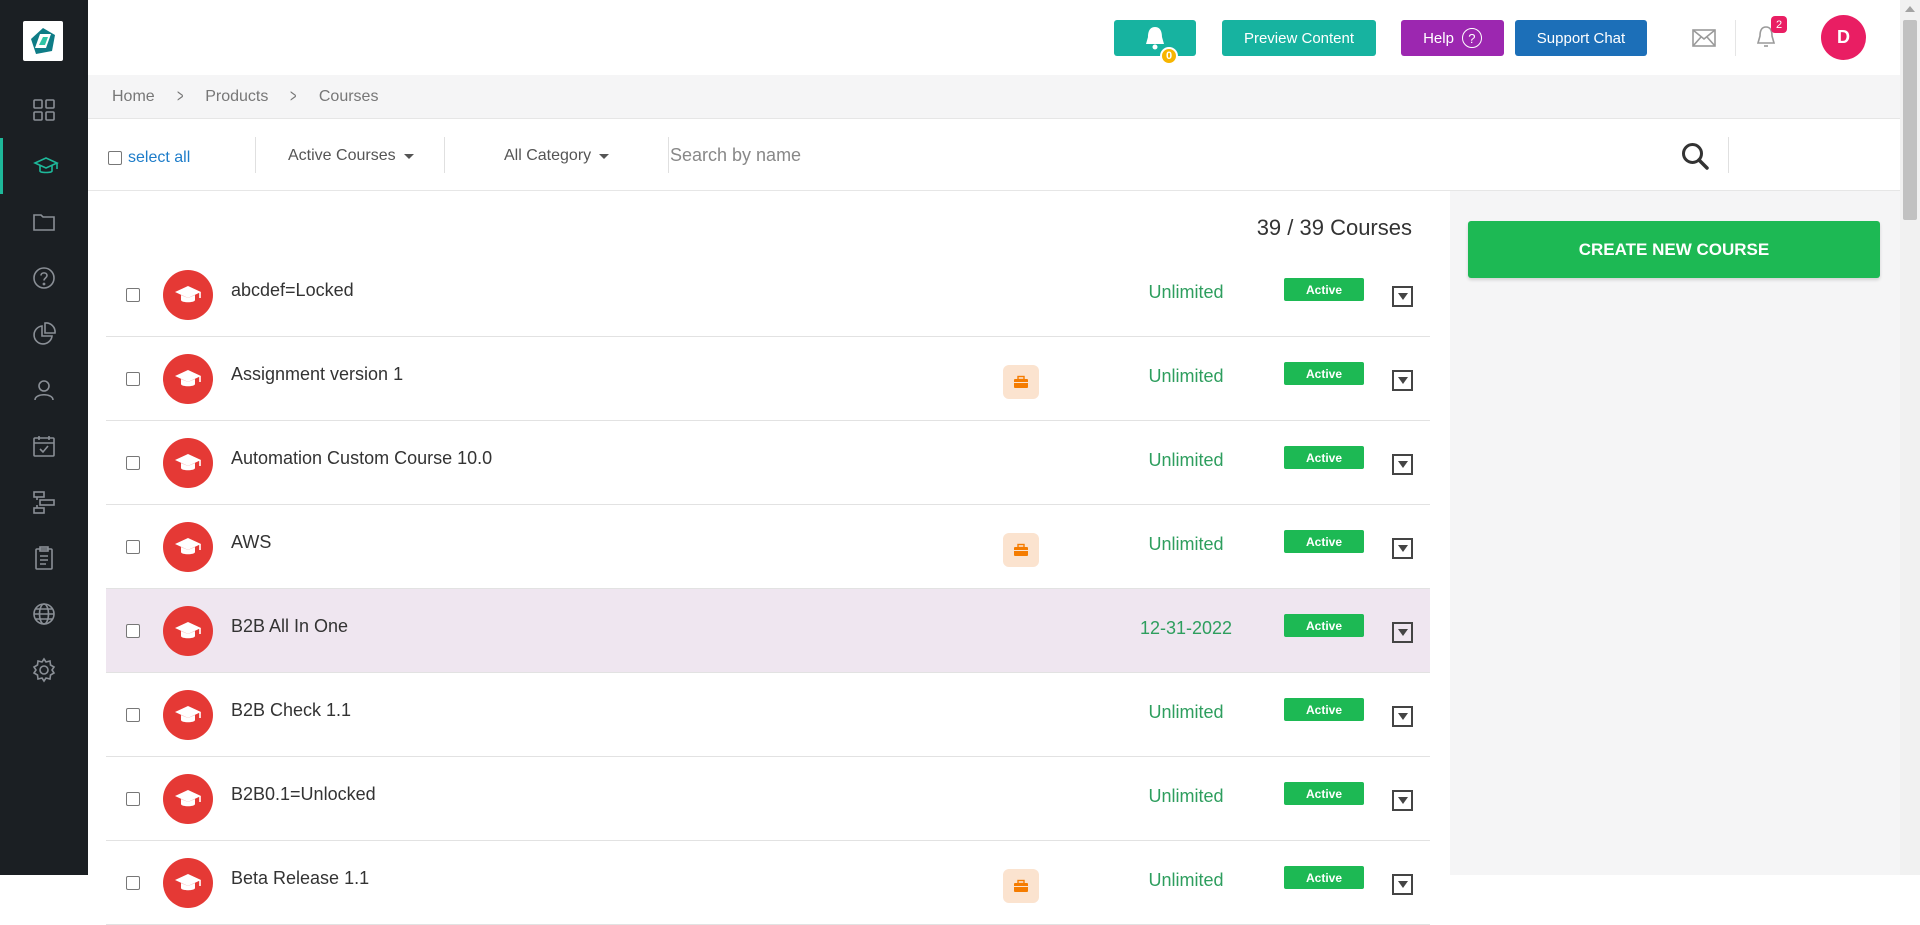 The height and width of the screenshot is (925, 1920). What do you see at coordinates (1334, 227) in the screenshot?
I see `course-count: 39 / 39 Courses` at bounding box center [1334, 227].